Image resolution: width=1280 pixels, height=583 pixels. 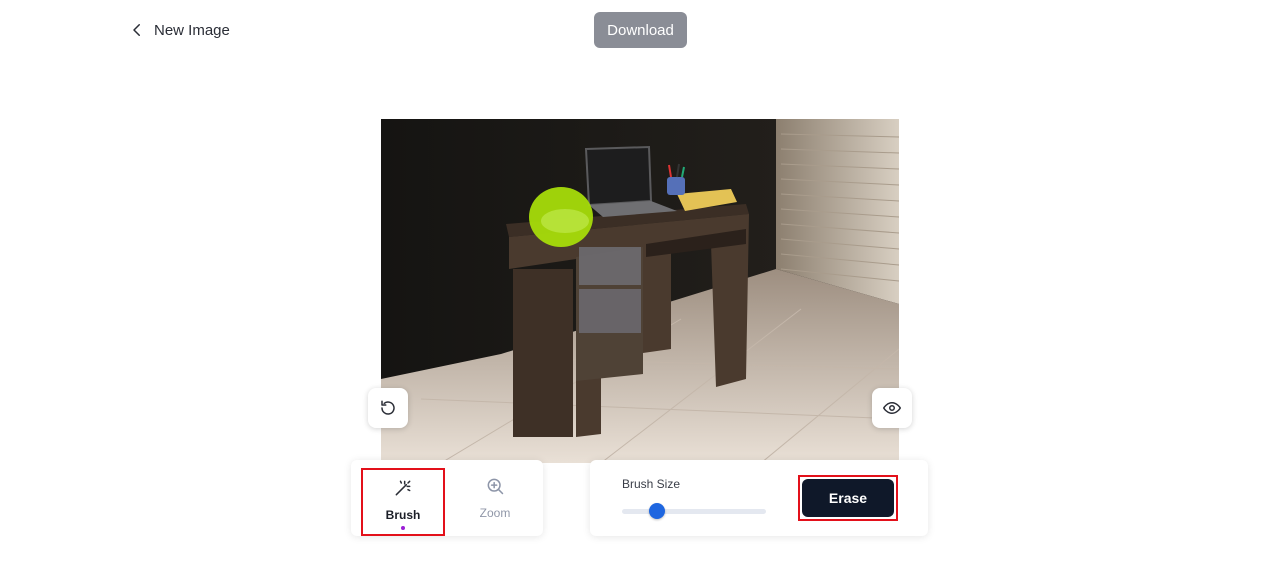 I want to click on tool-panel: Brush Zoom, so click(x=447, y=498).